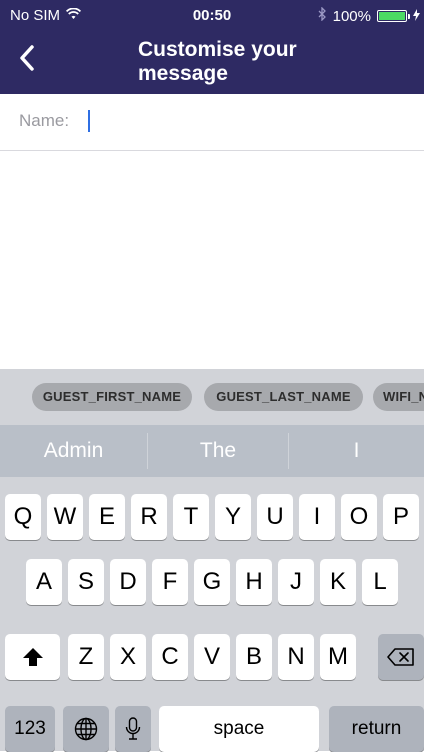 The width and height of the screenshot is (424, 752). I want to click on token-guest-last-name: GUEST_LAST_NAME, so click(283, 397).